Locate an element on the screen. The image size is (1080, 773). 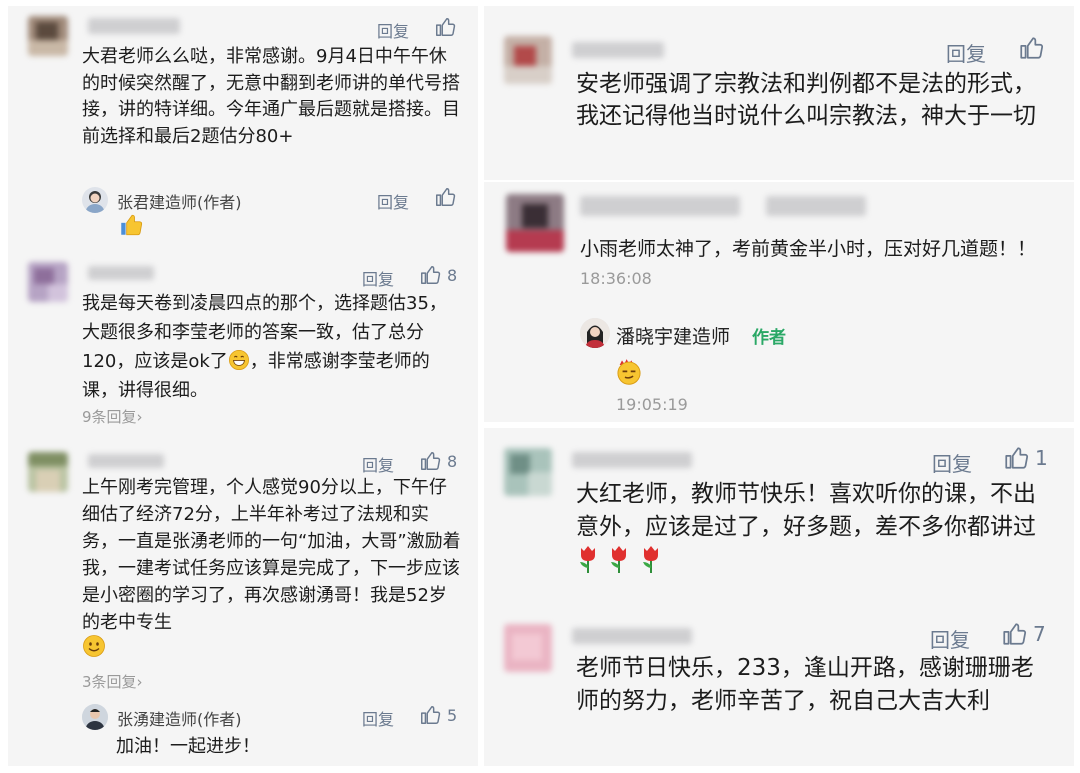
reply-time: 19:05:19 is located at coordinates (652, 404).